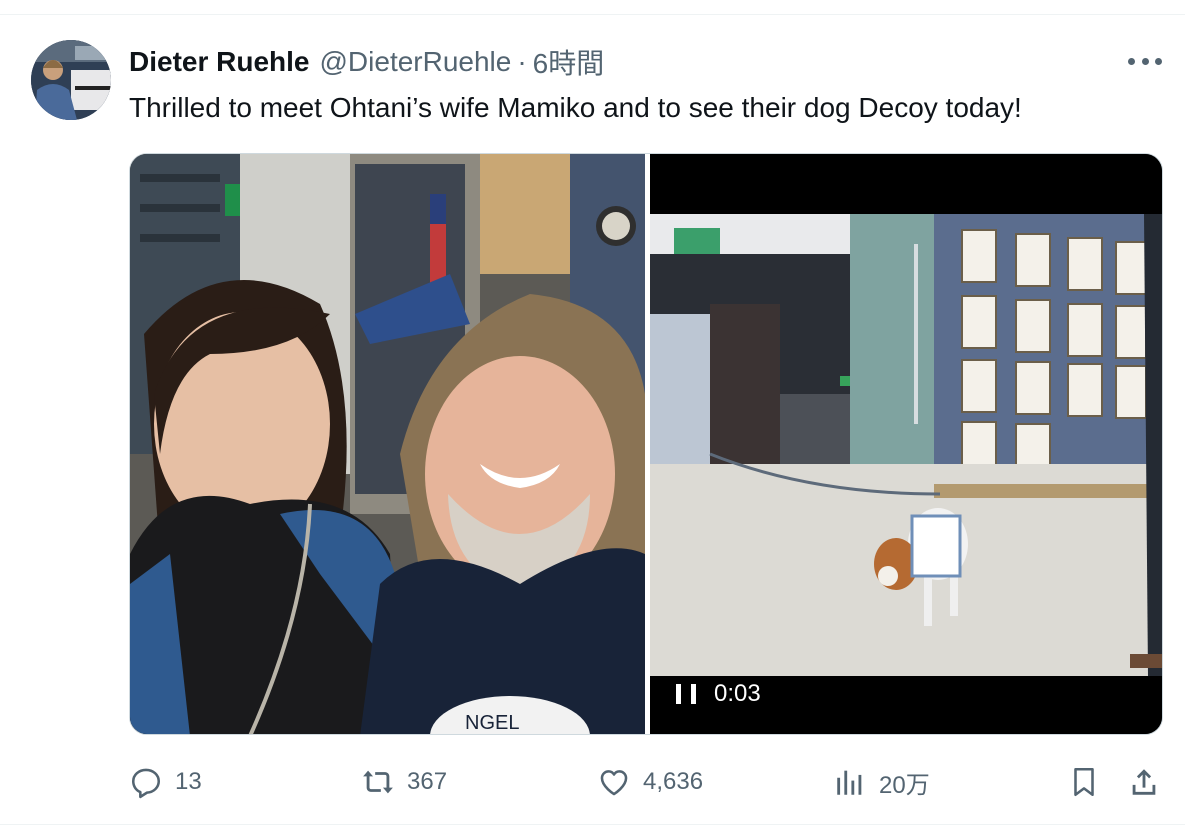 This screenshot has height=827, width=1185. I want to click on share-icon, so click(1144, 782).